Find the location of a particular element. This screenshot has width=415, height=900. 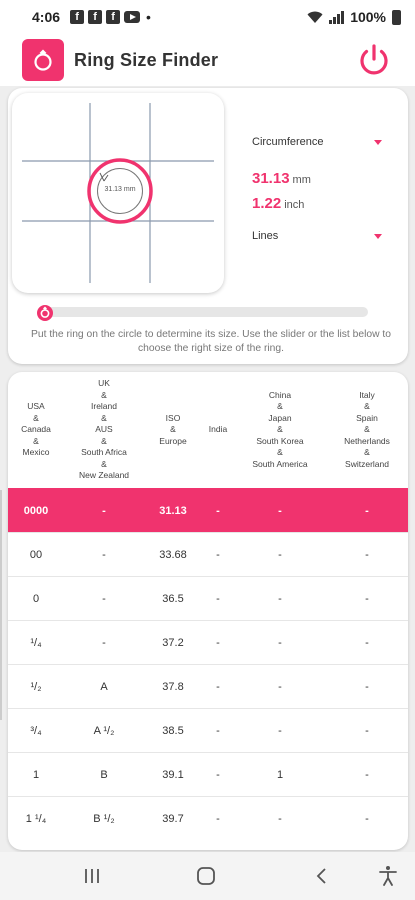

table-row-selected: 0000 - 31.13 - - - is located at coordinates (208, 510).